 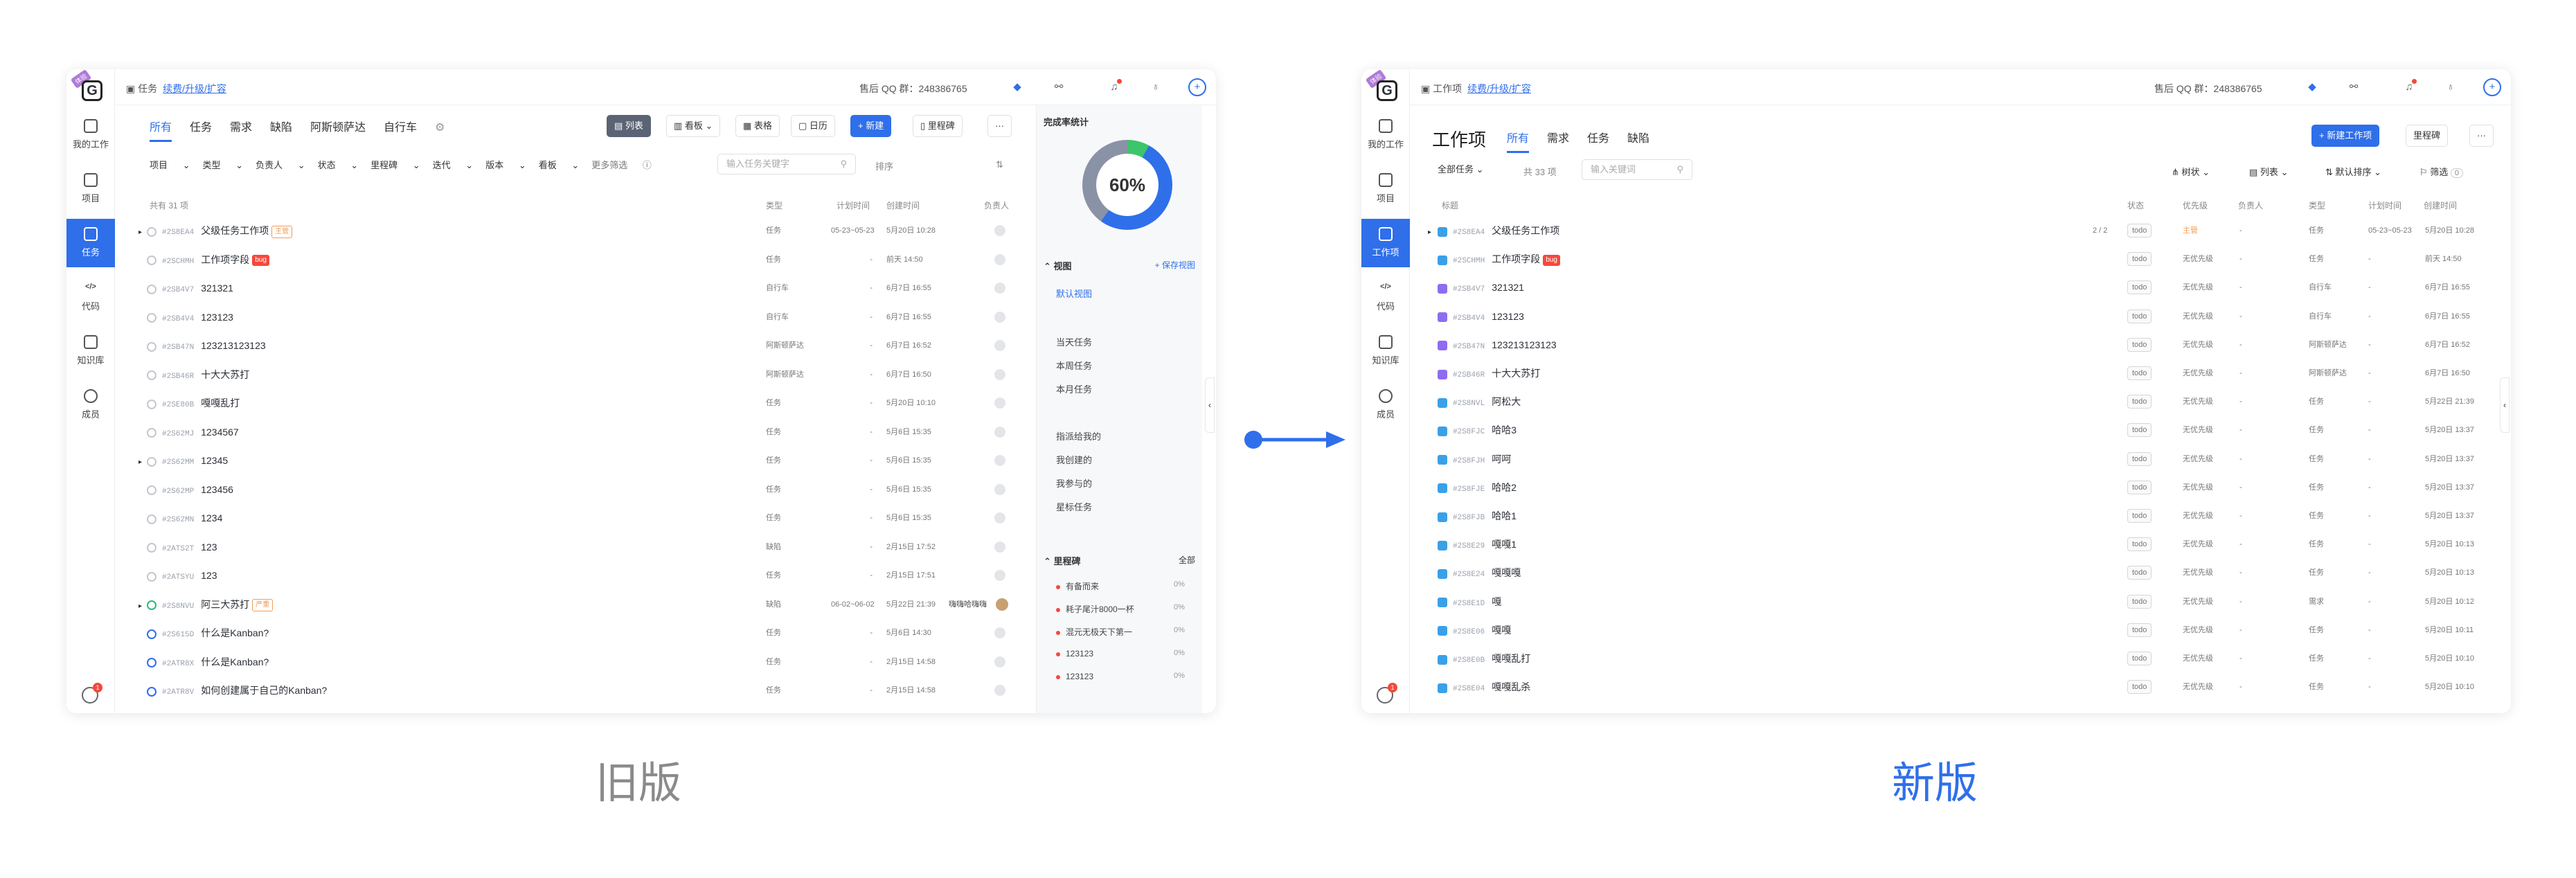 I want to click on item-title: 嘎嘎, so click(x=1502, y=630).